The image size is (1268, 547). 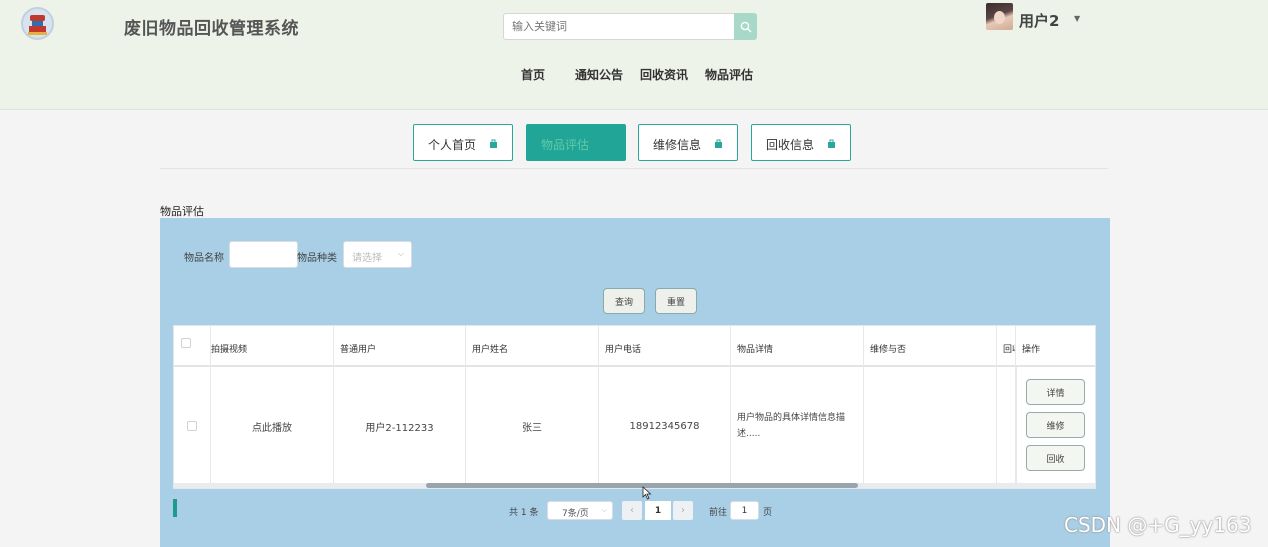 What do you see at coordinates (664, 74) in the screenshot?
I see `nav-recycle-news: 回收资讯` at bounding box center [664, 74].